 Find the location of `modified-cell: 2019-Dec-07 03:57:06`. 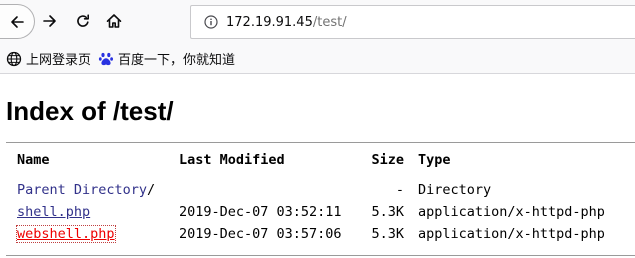

modified-cell: 2019-Dec-07 03:57:06 is located at coordinates (260, 234).